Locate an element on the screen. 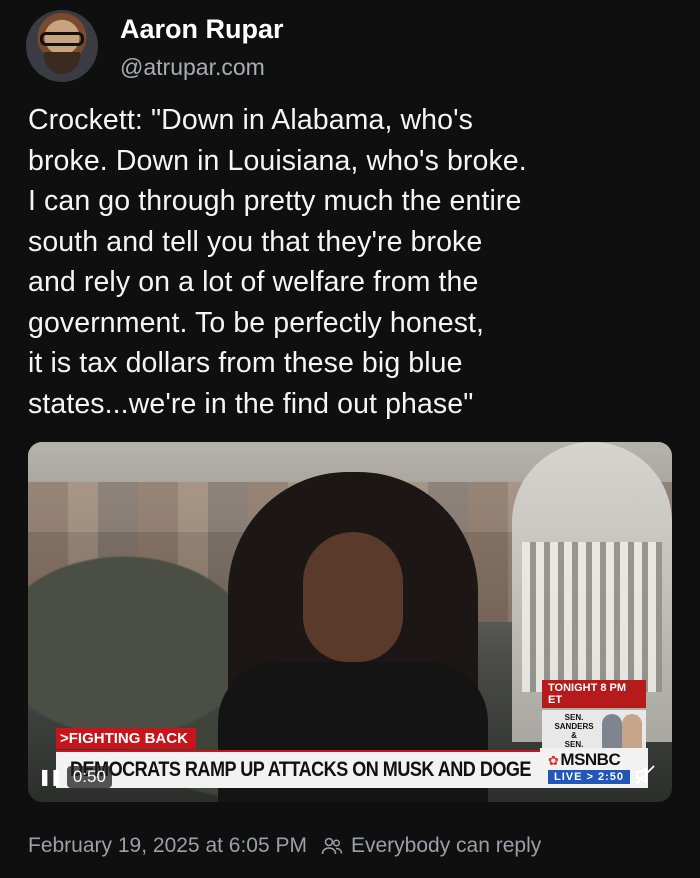  live-indicator: LIVE > 2:50 is located at coordinates (589, 777).